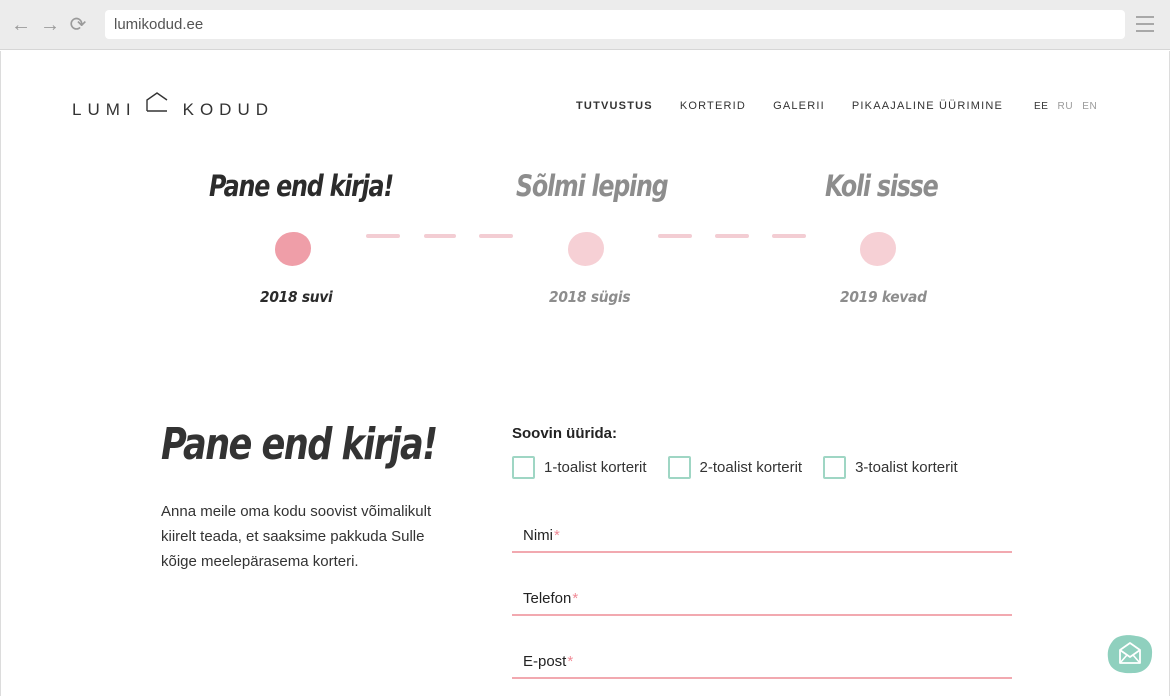  I want to click on back-arrow-icon: ←, so click(21, 25).